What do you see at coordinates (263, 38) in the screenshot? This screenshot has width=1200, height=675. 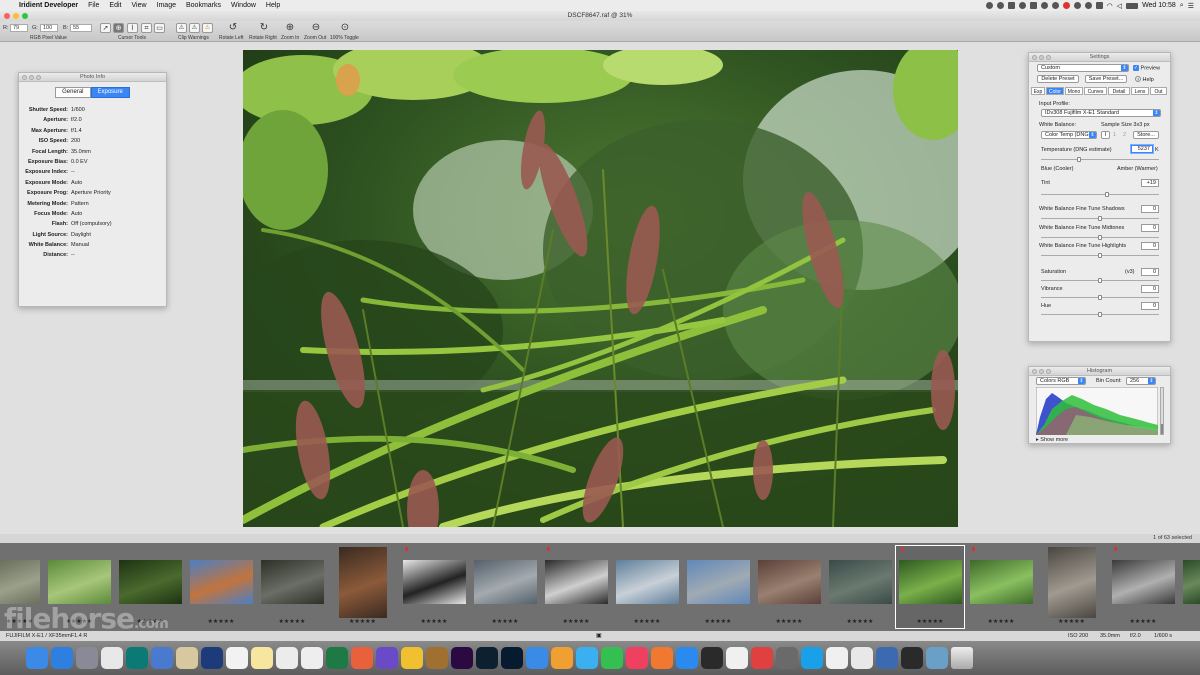 I see `rotate-right-label: Rotate Right` at bounding box center [263, 38].